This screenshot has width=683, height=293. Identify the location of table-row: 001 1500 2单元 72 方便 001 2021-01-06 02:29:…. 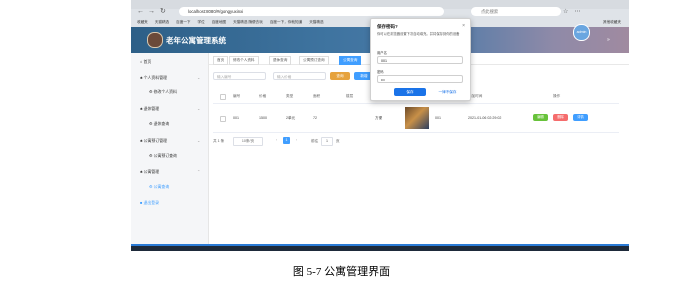
(416, 118).